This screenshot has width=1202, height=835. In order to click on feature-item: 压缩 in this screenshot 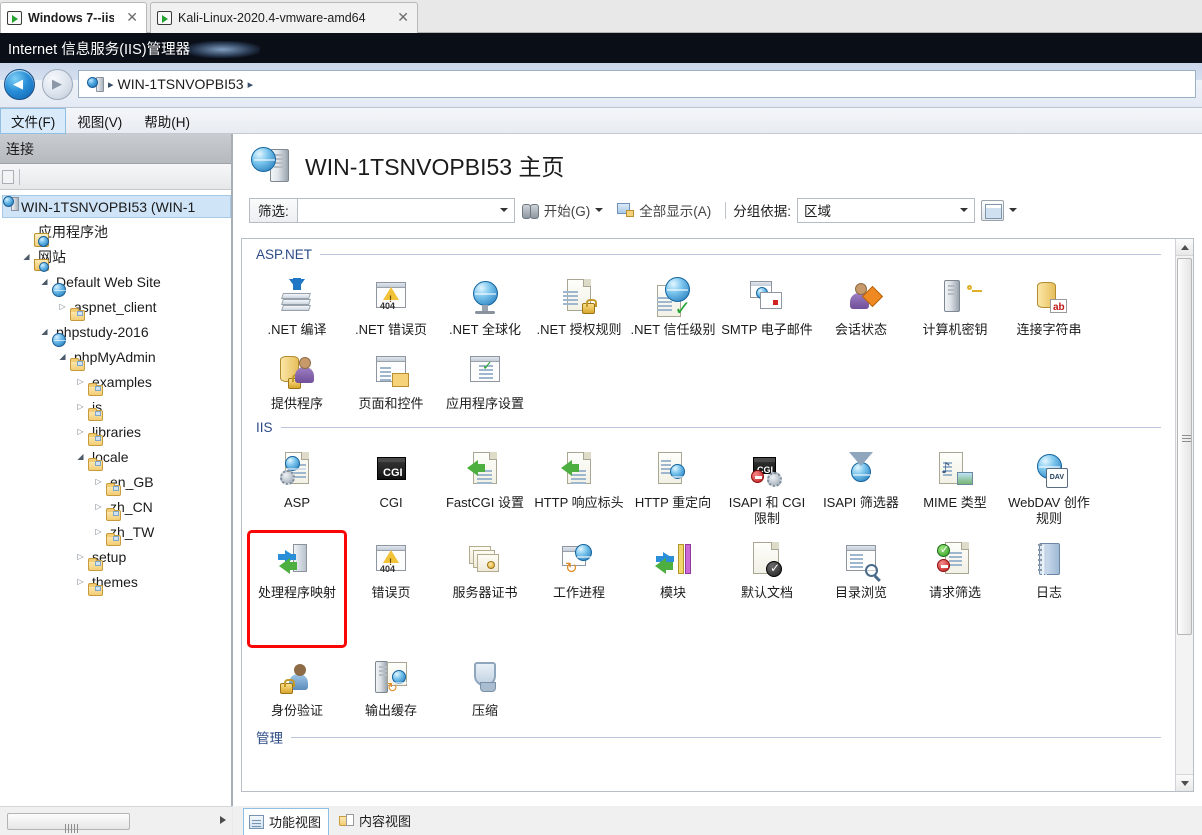, I will do `click(485, 685)`.